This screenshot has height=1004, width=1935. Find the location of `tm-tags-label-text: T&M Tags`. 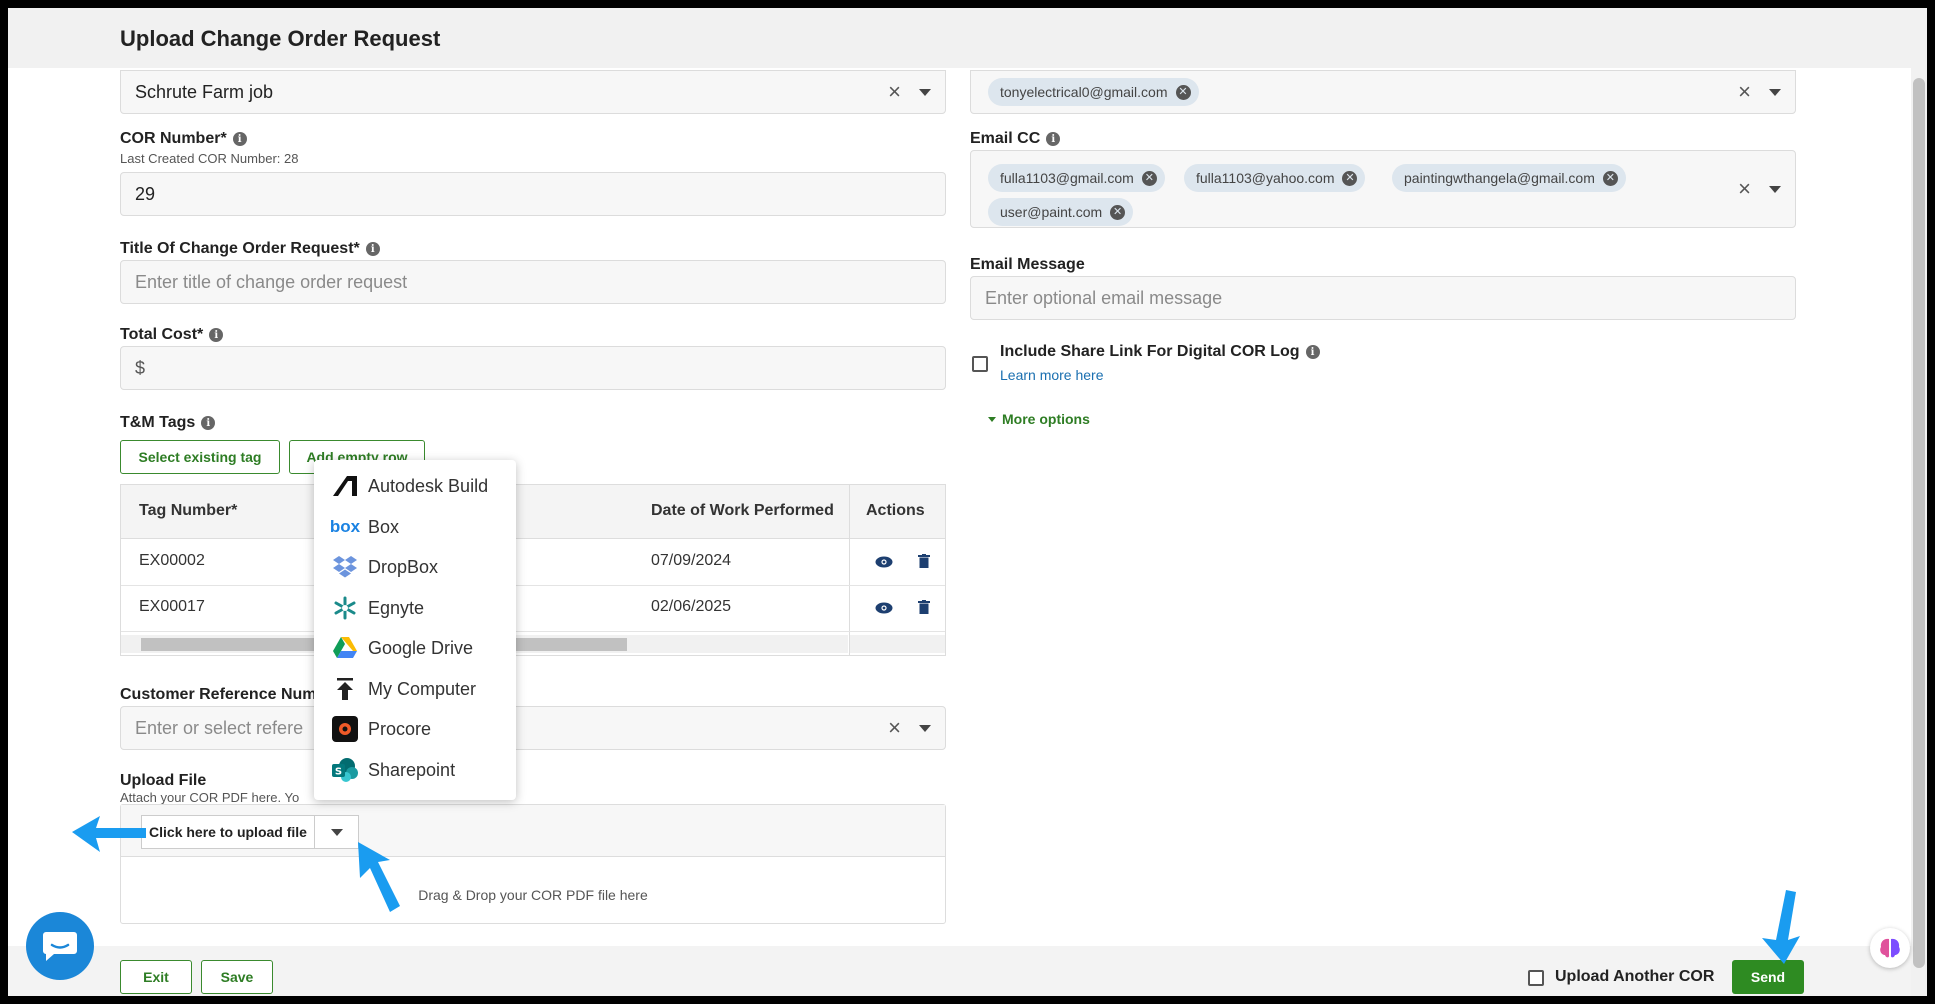

tm-tags-label-text: T&M Tags is located at coordinates (158, 422).